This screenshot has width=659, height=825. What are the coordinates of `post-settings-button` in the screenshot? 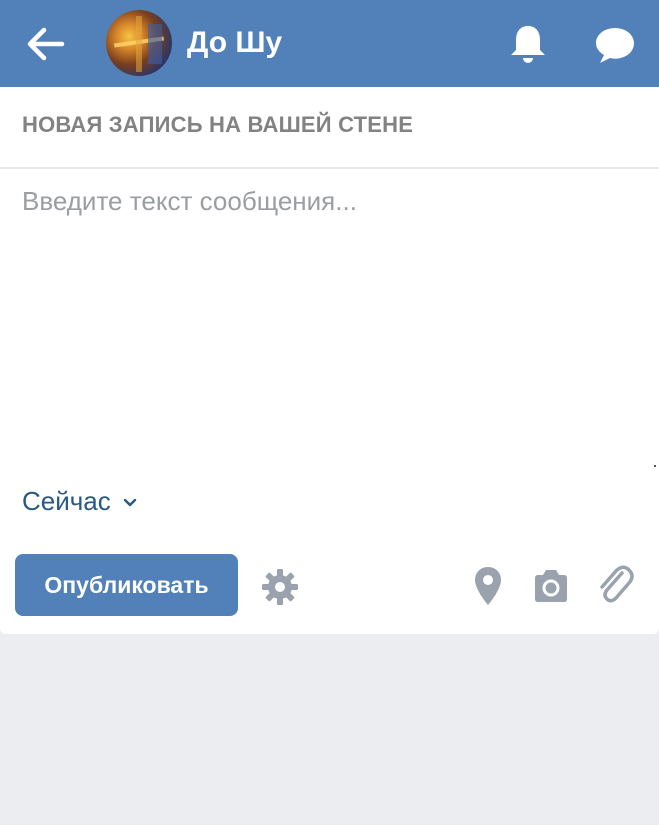 It's located at (280, 587).